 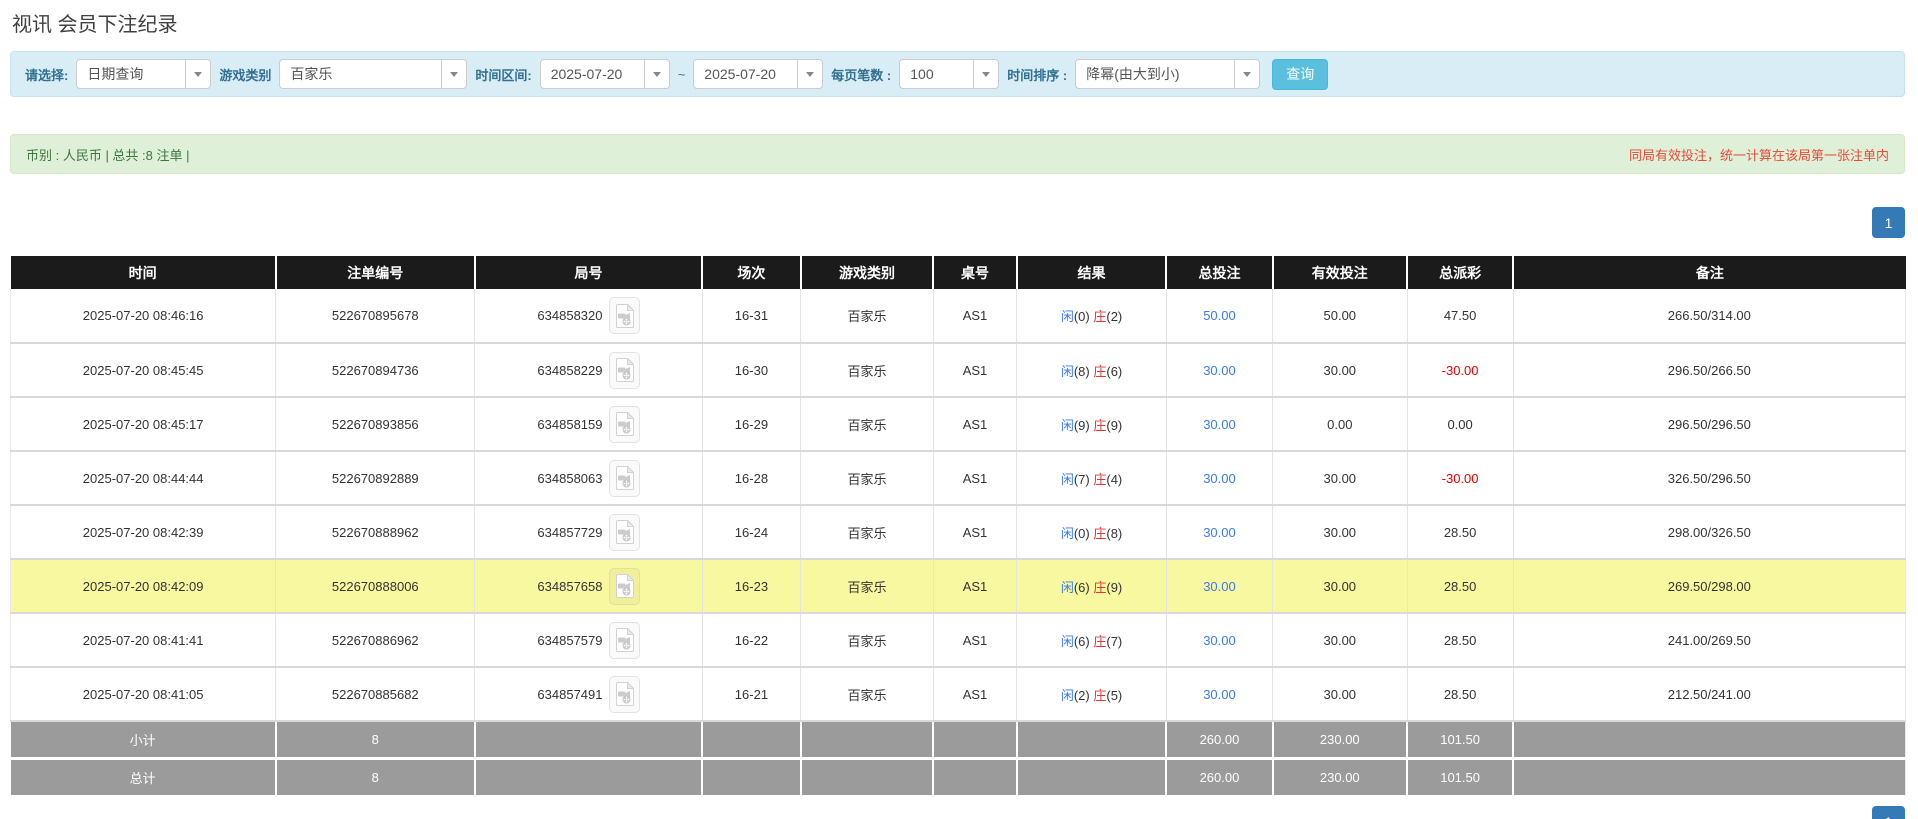 What do you see at coordinates (1300, 74) in the screenshot?
I see `search-button: 查询` at bounding box center [1300, 74].